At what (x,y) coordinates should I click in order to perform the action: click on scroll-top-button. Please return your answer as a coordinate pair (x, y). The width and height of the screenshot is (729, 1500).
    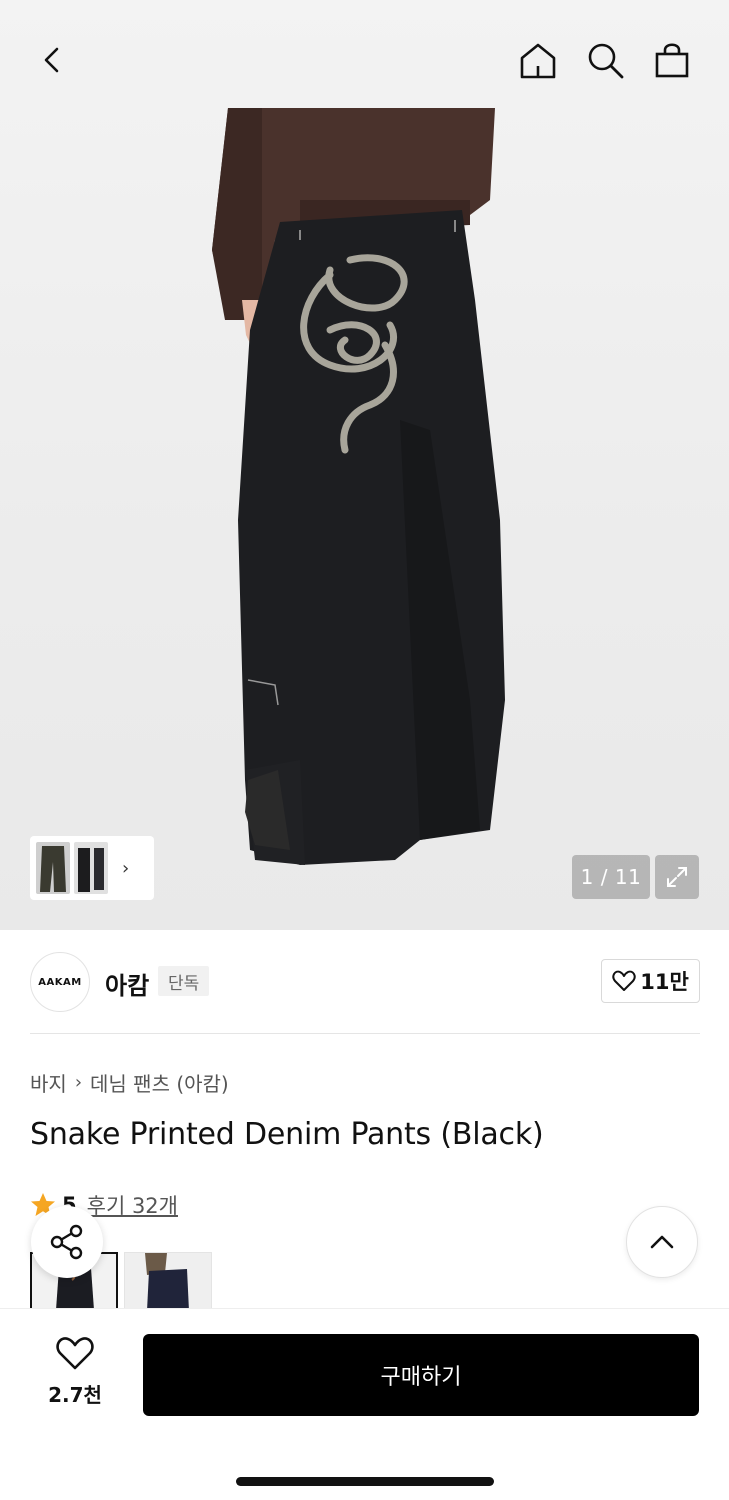
    Looking at the image, I should click on (662, 1242).